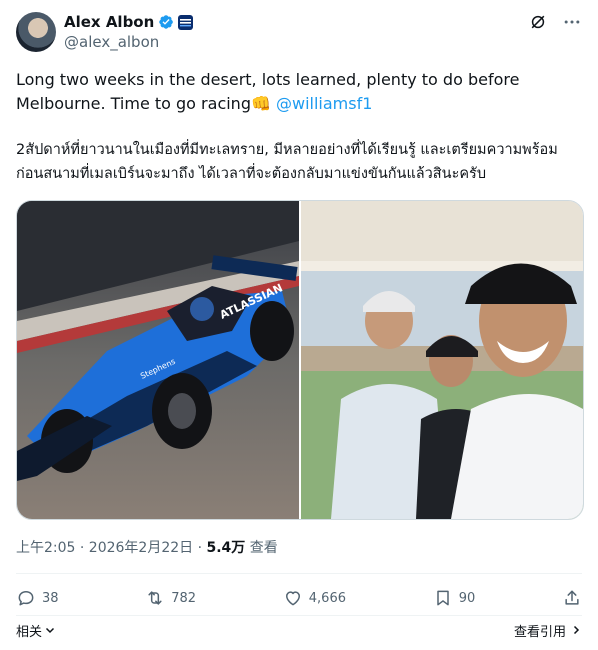  I want to click on repost-button: 782, so click(170, 598).